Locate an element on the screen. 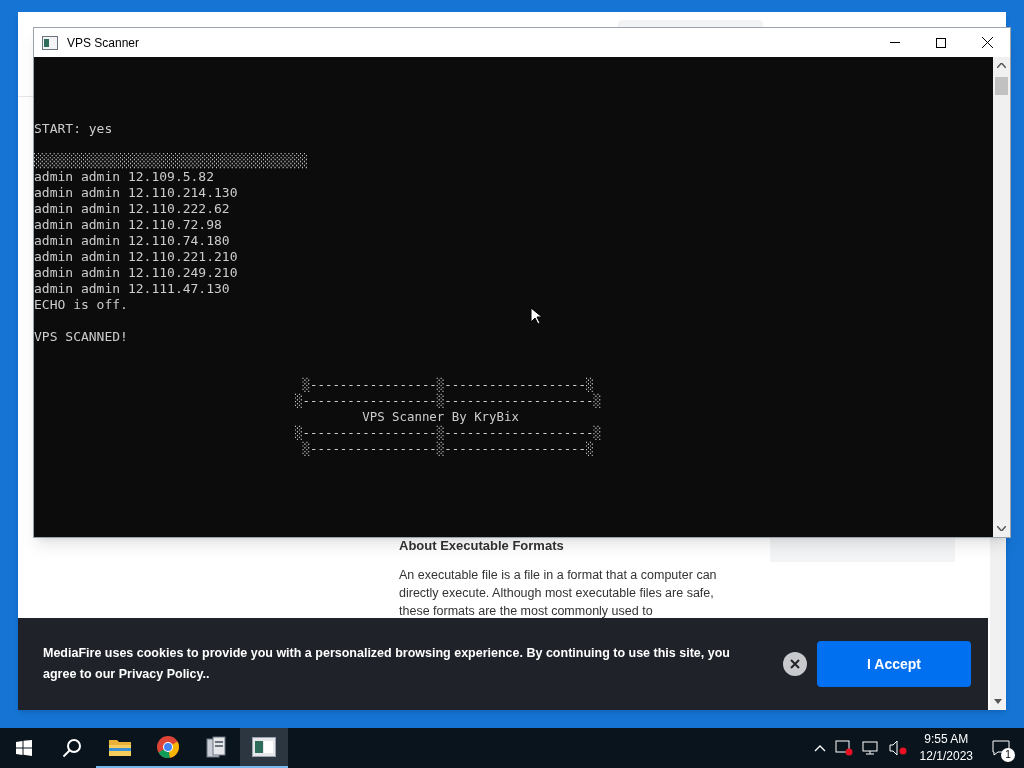  network-icon is located at coordinates (870, 748).